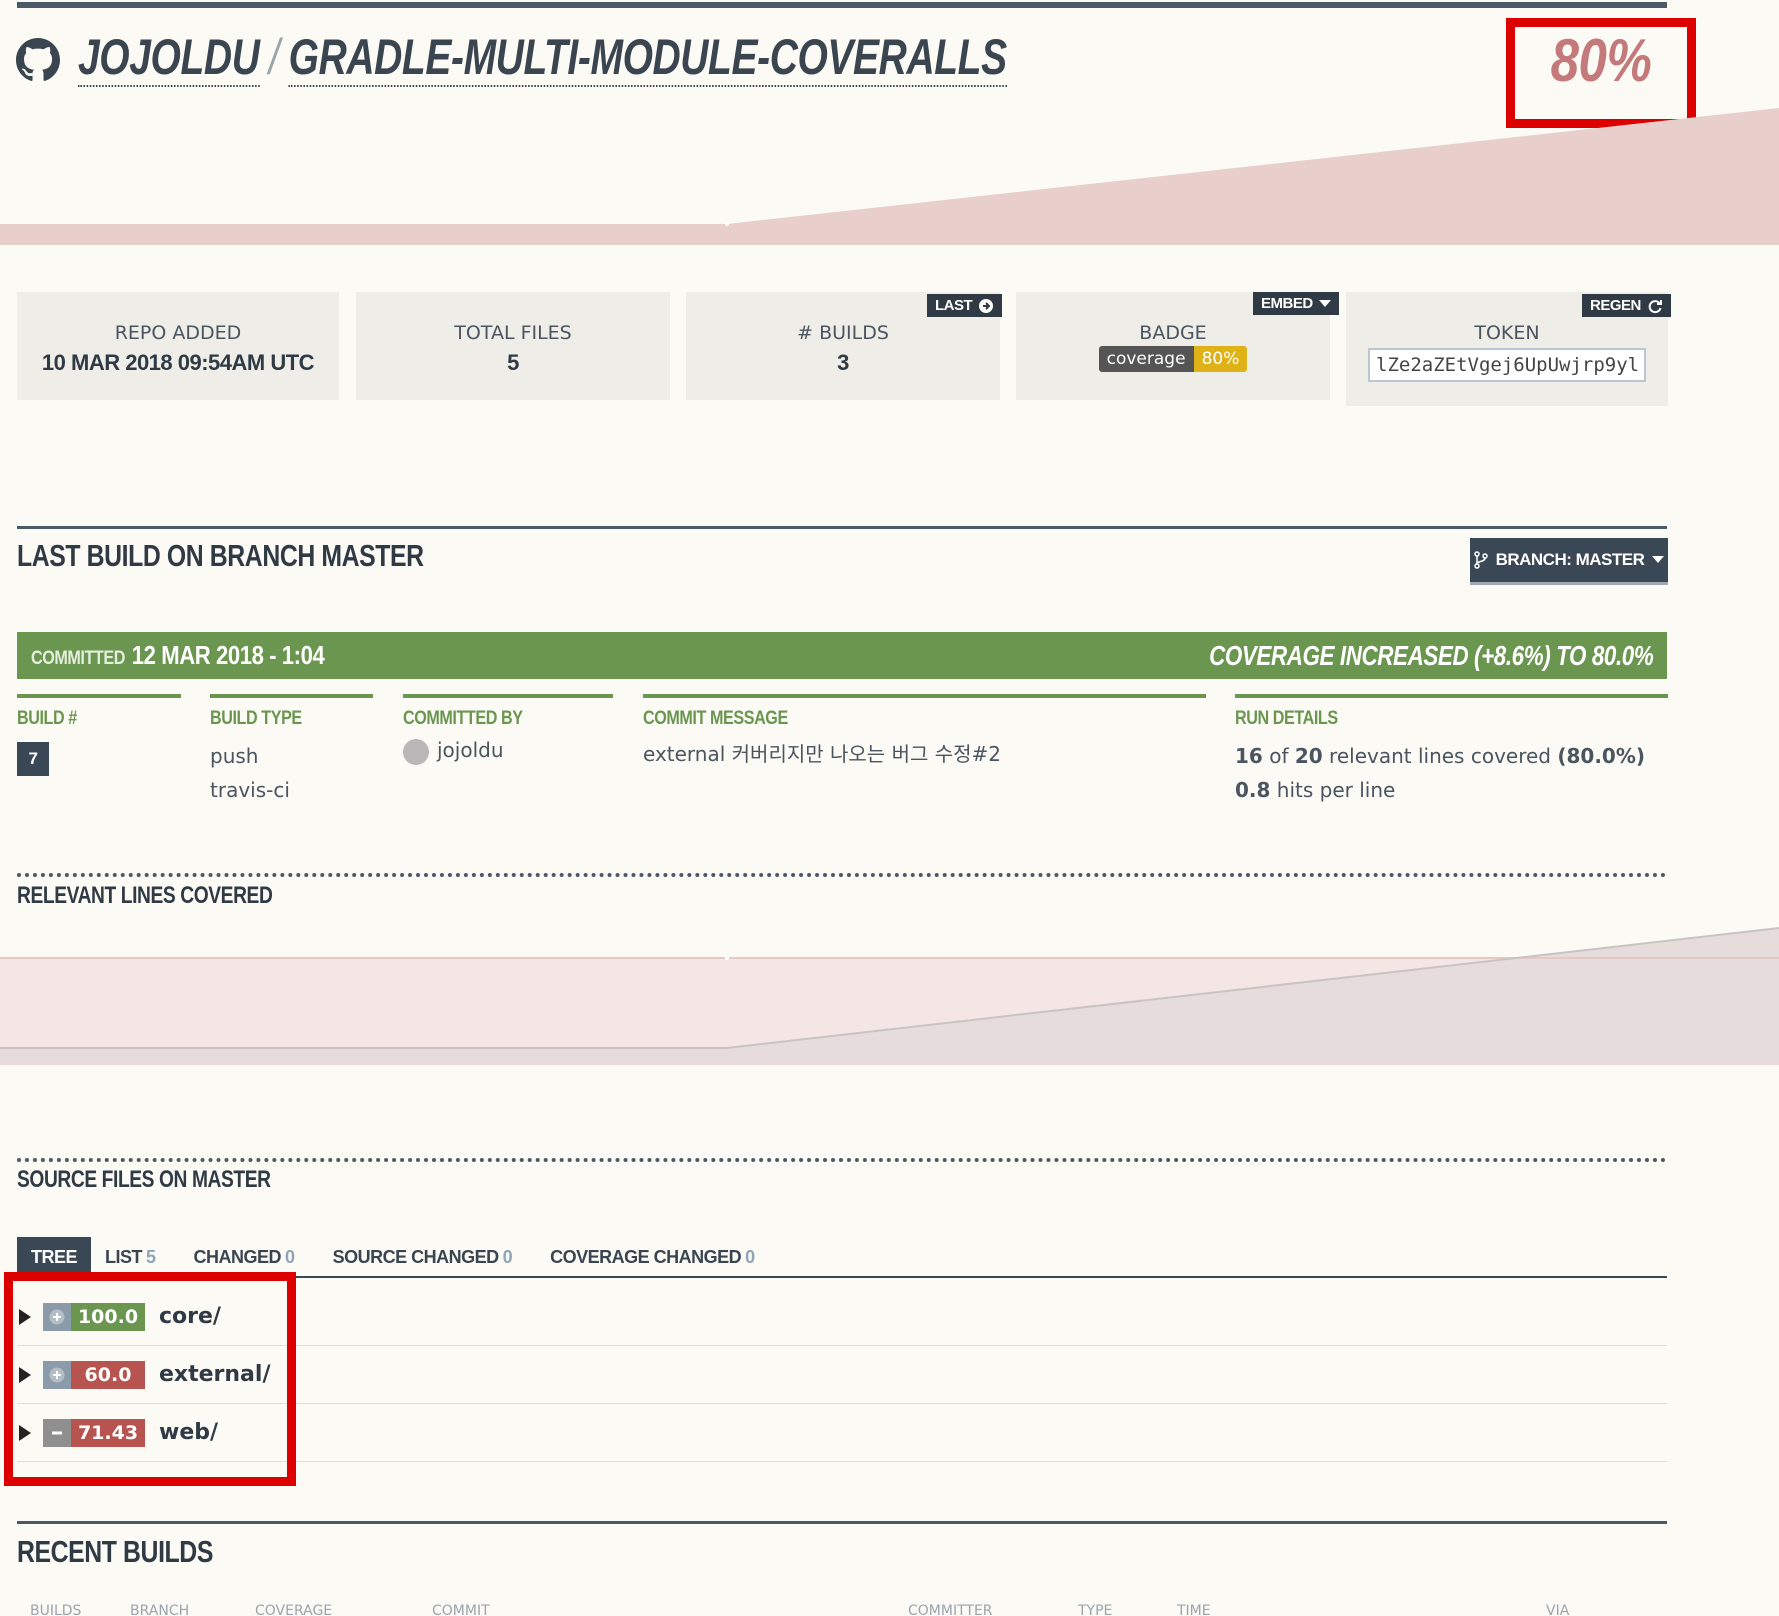  I want to click on column-header-committer: COMMITTER, so click(950, 1609).